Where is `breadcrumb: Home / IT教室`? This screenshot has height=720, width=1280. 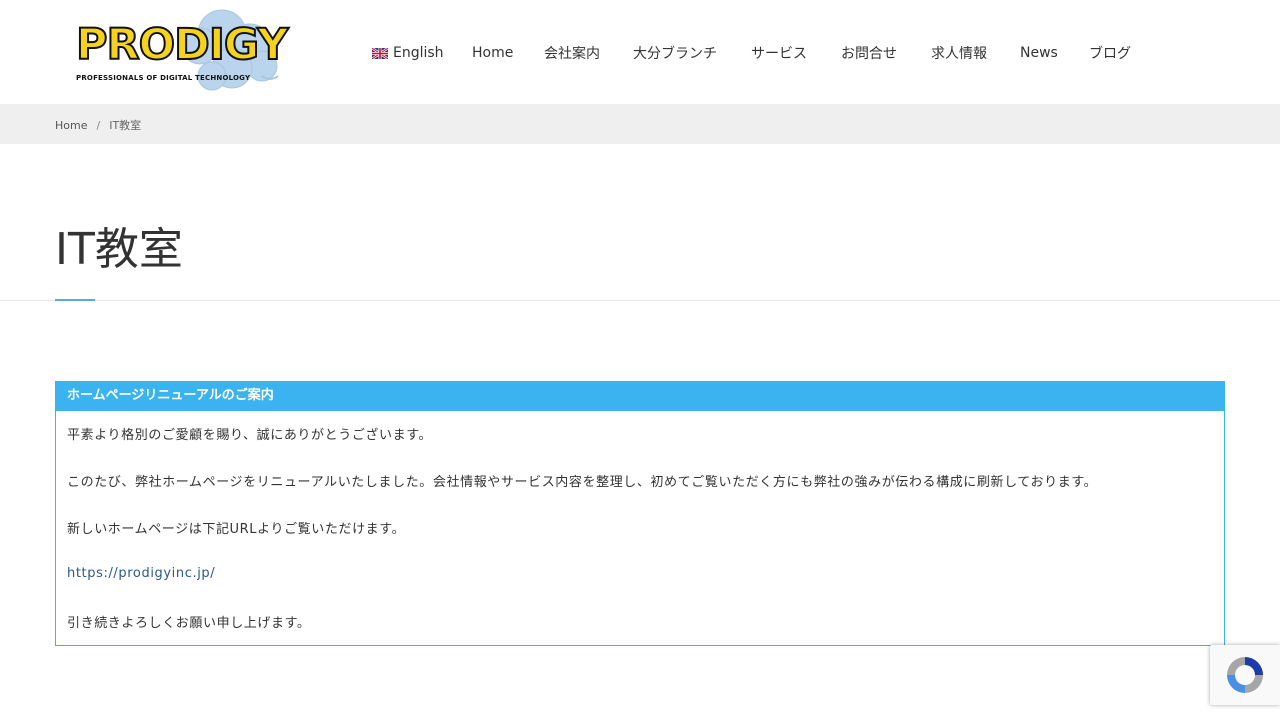 breadcrumb: Home / IT教室 is located at coordinates (98, 125).